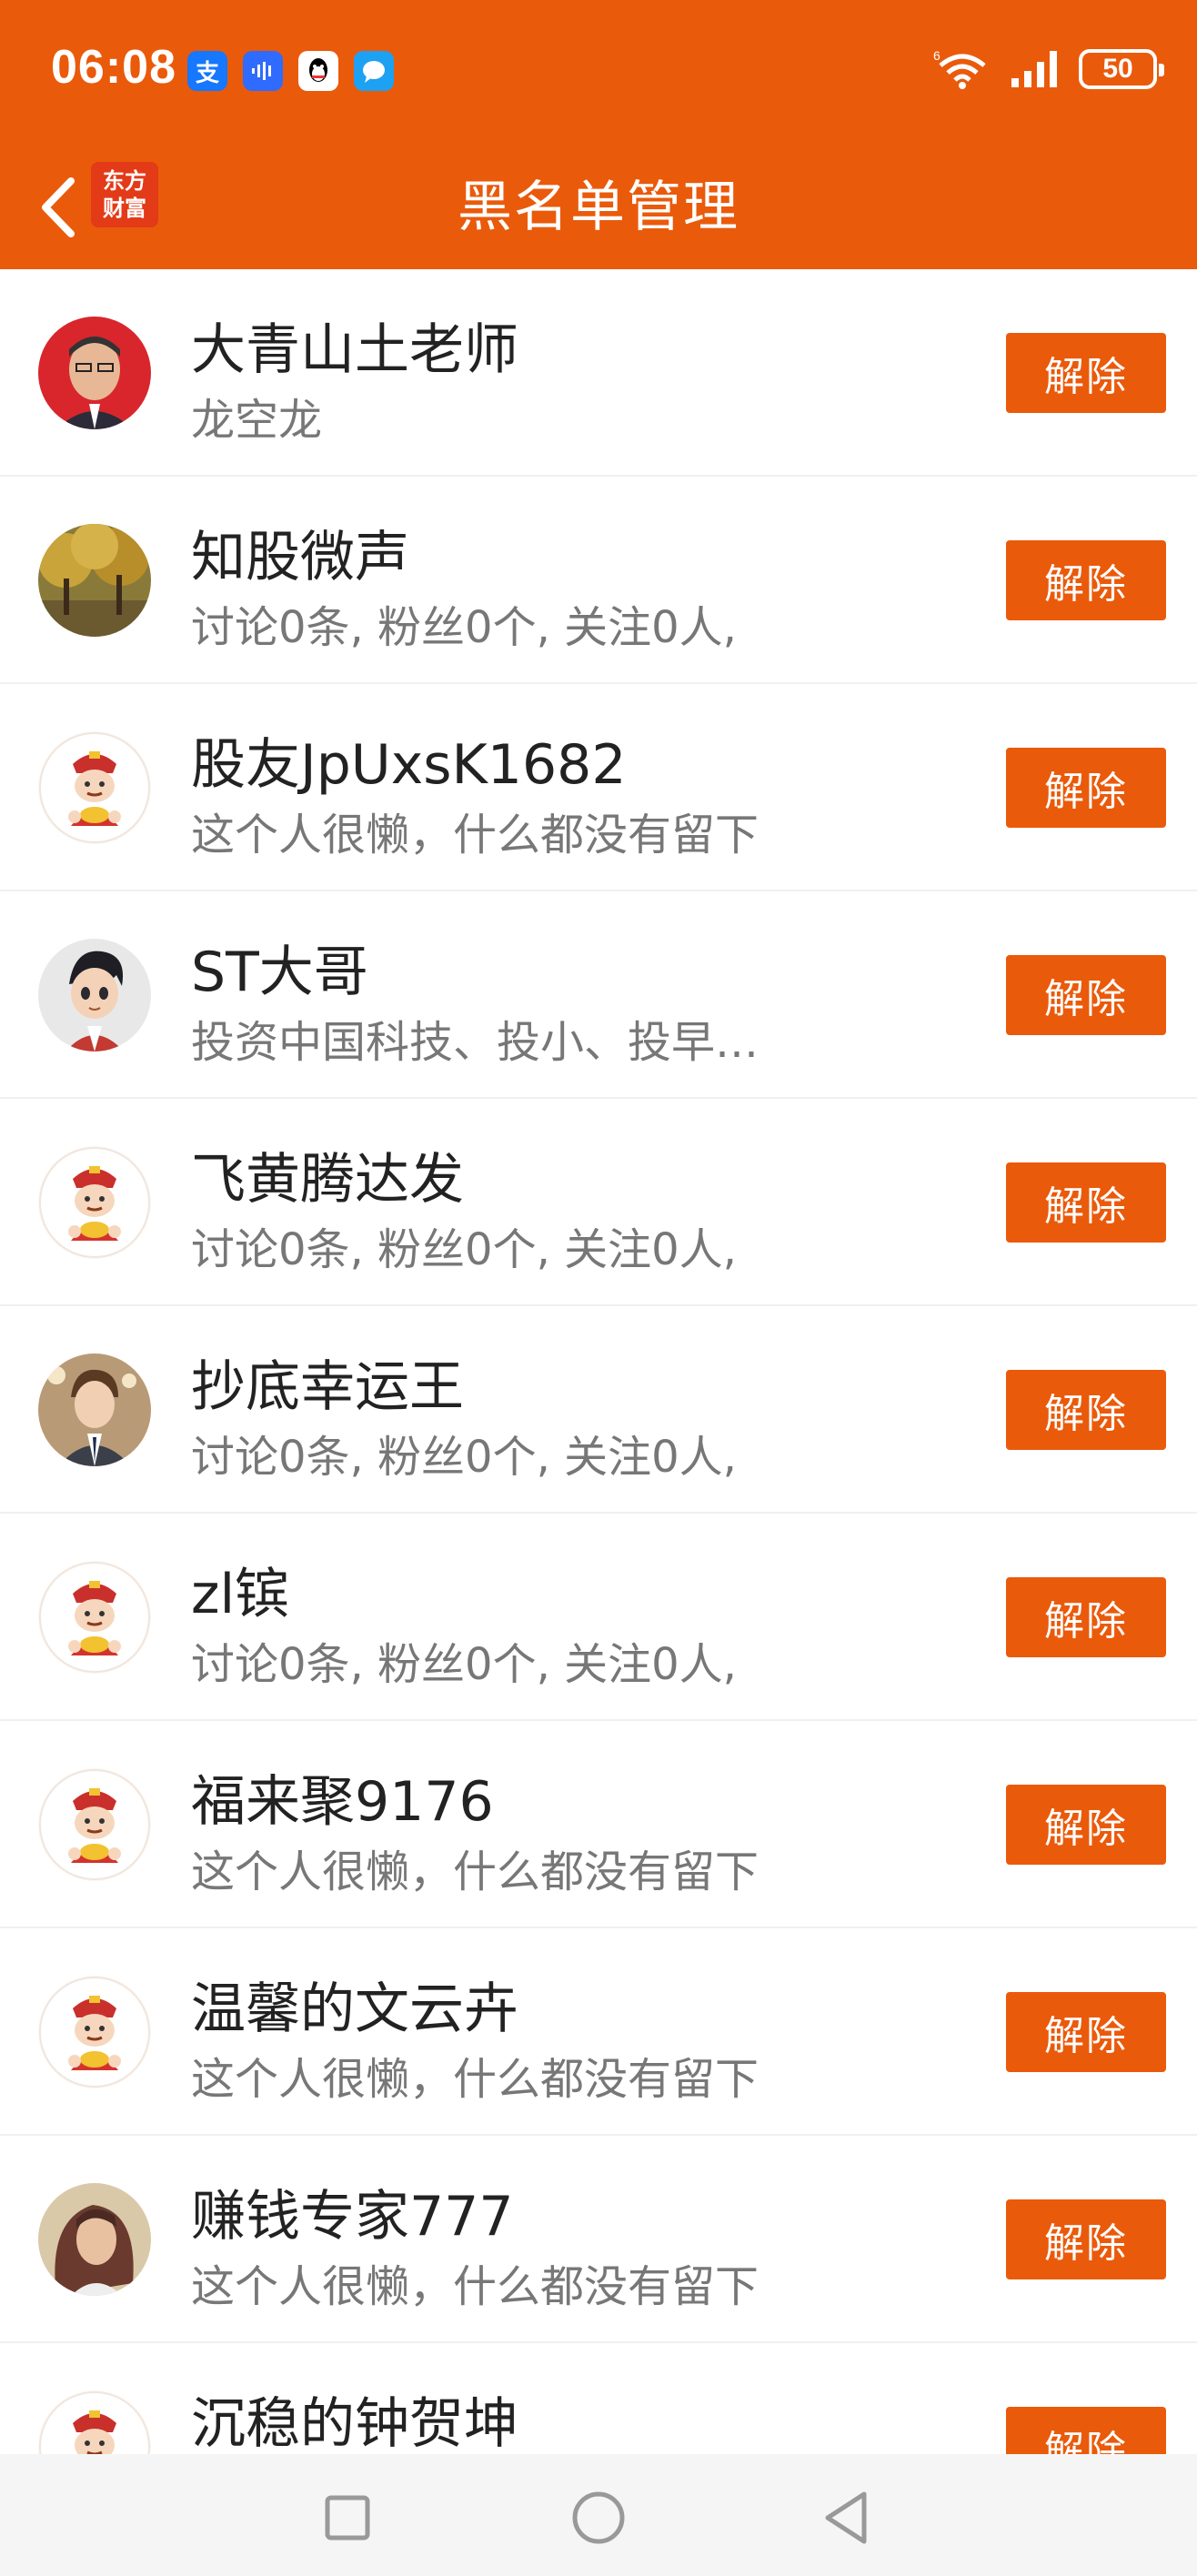 The image size is (1197, 2576). I want to click on user-name: zl镔, so click(240, 1594).